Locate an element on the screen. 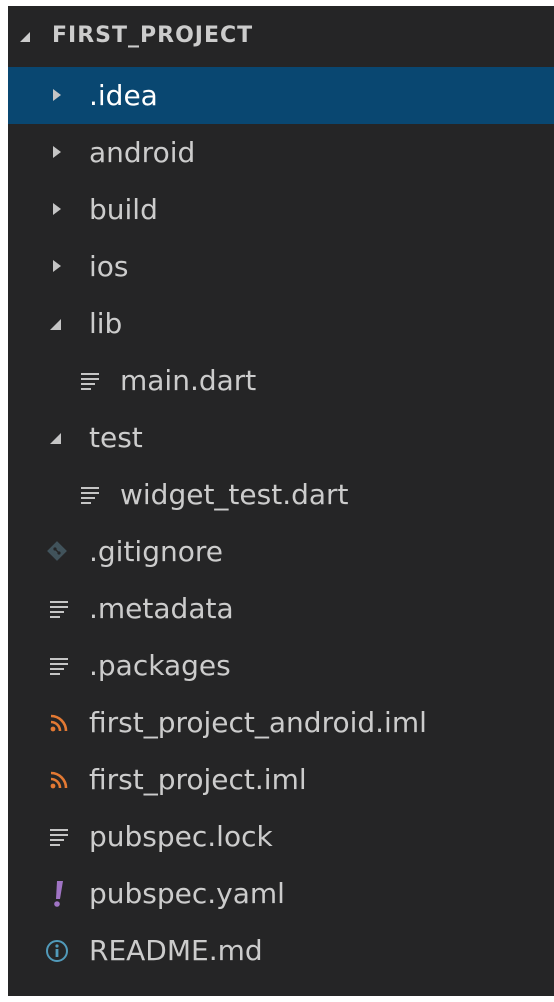  tree-item-label: .idea is located at coordinates (123, 95).